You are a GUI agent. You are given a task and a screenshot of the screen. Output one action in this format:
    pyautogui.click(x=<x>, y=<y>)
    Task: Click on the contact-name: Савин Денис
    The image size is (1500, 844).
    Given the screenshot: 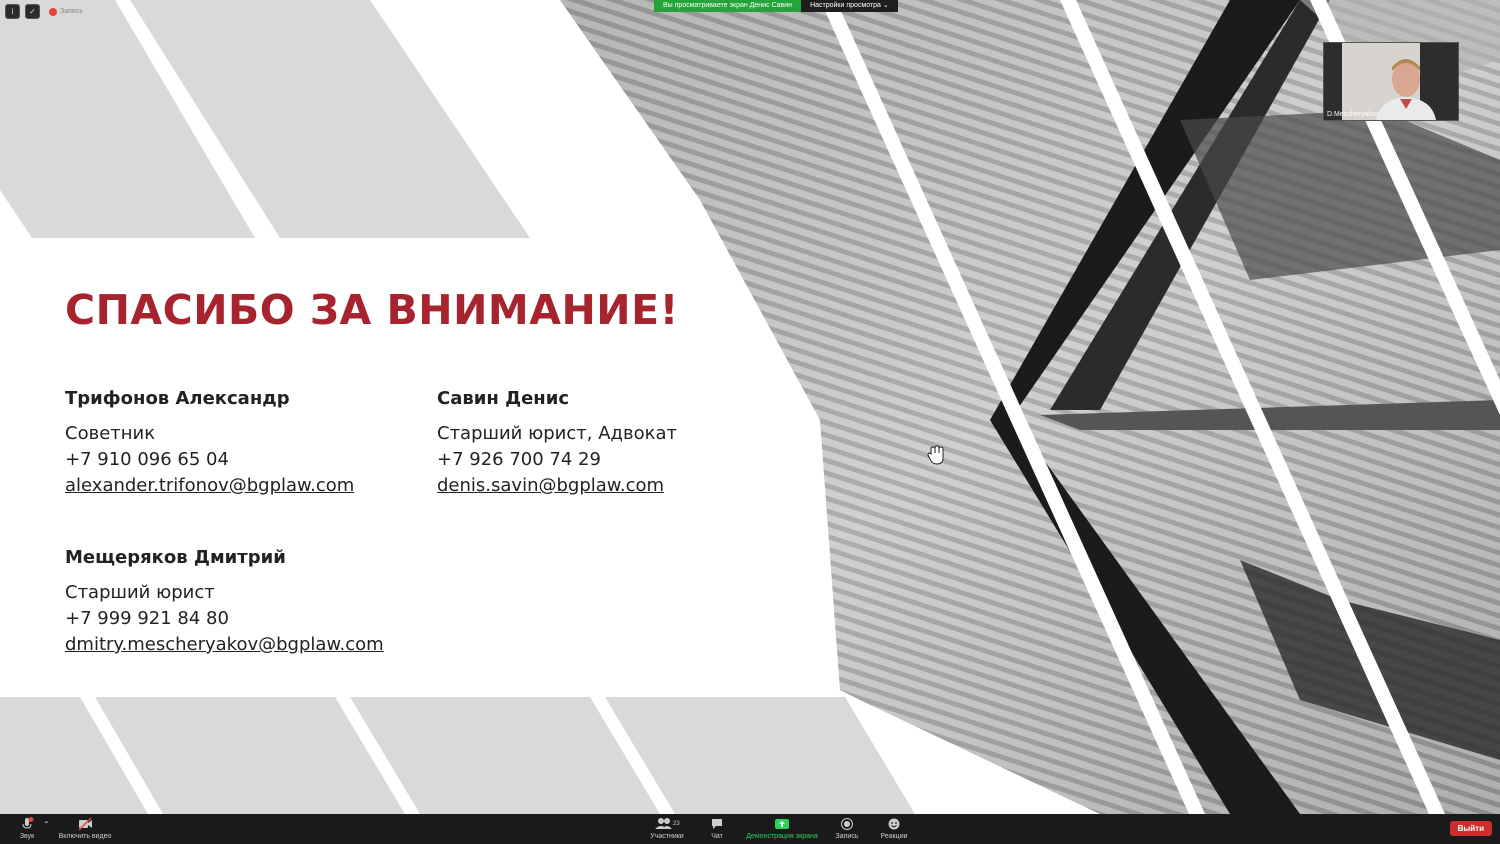 What is the action you would take?
    pyautogui.click(x=503, y=398)
    